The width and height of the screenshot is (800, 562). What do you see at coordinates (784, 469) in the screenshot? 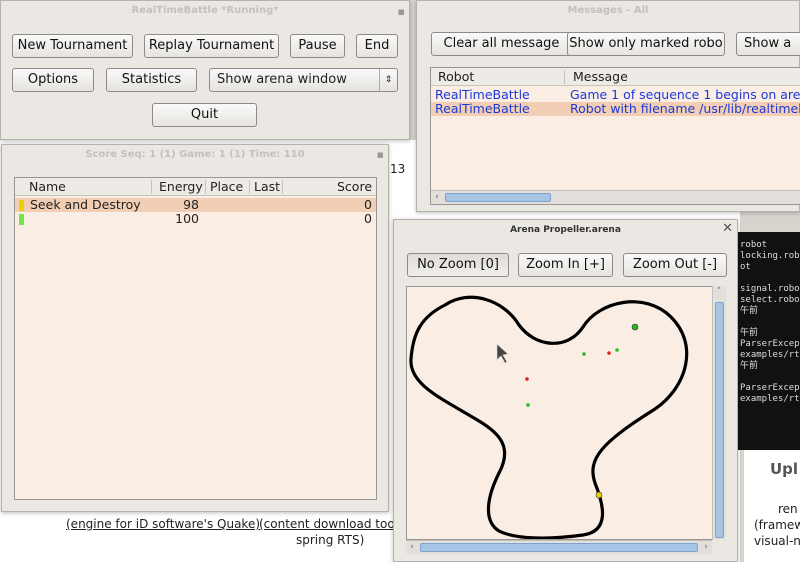
I see `background-upload-heading: Upl` at bounding box center [784, 469].